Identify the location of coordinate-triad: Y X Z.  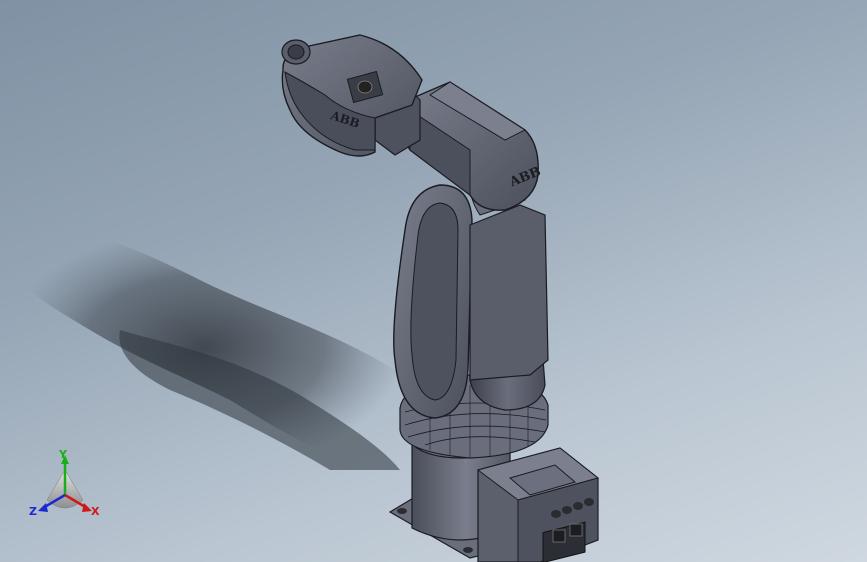
(64, 483).